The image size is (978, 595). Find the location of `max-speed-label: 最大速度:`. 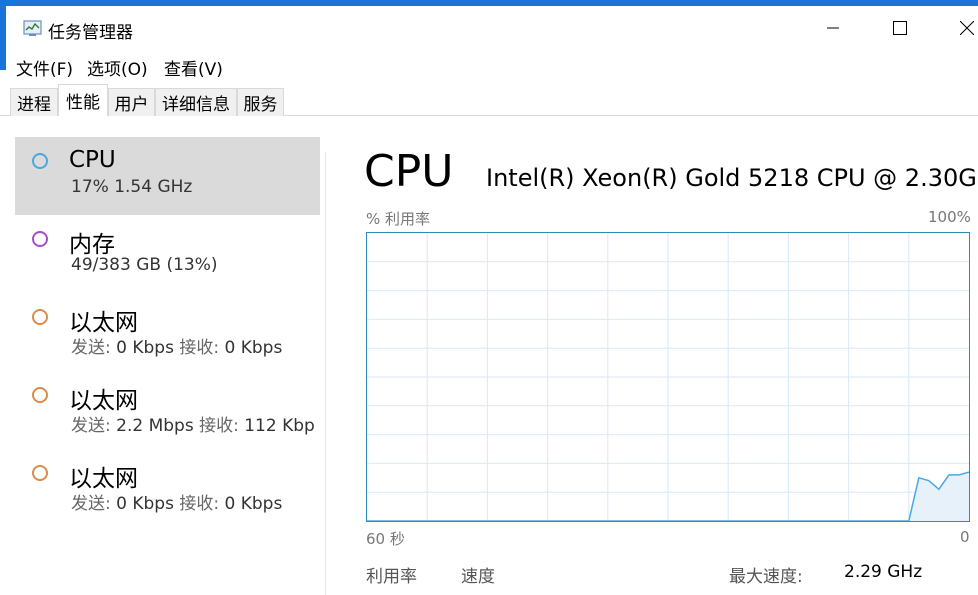

max-speed-label: 最大速度: is located at coordinates (766, 577).